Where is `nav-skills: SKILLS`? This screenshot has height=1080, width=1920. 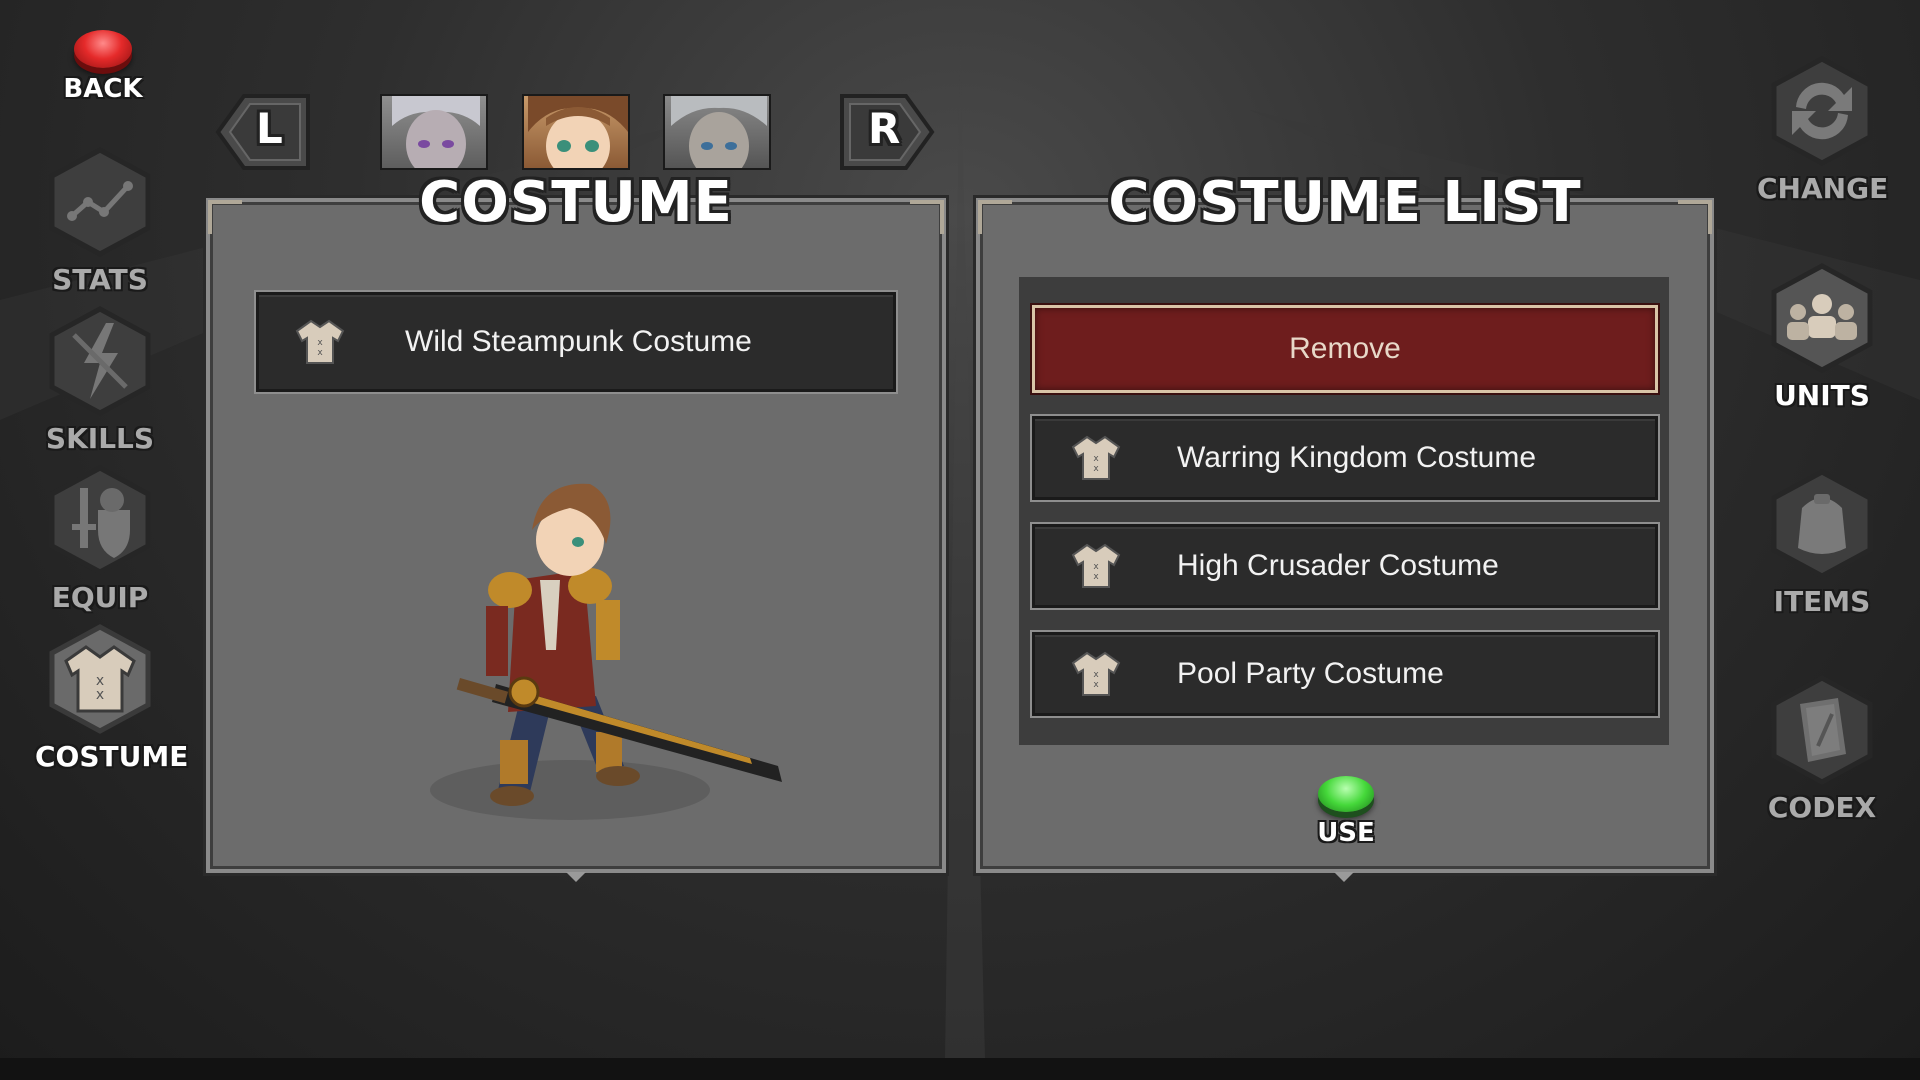 nav-skills: SKILLS is located at coordinates (100, 380).